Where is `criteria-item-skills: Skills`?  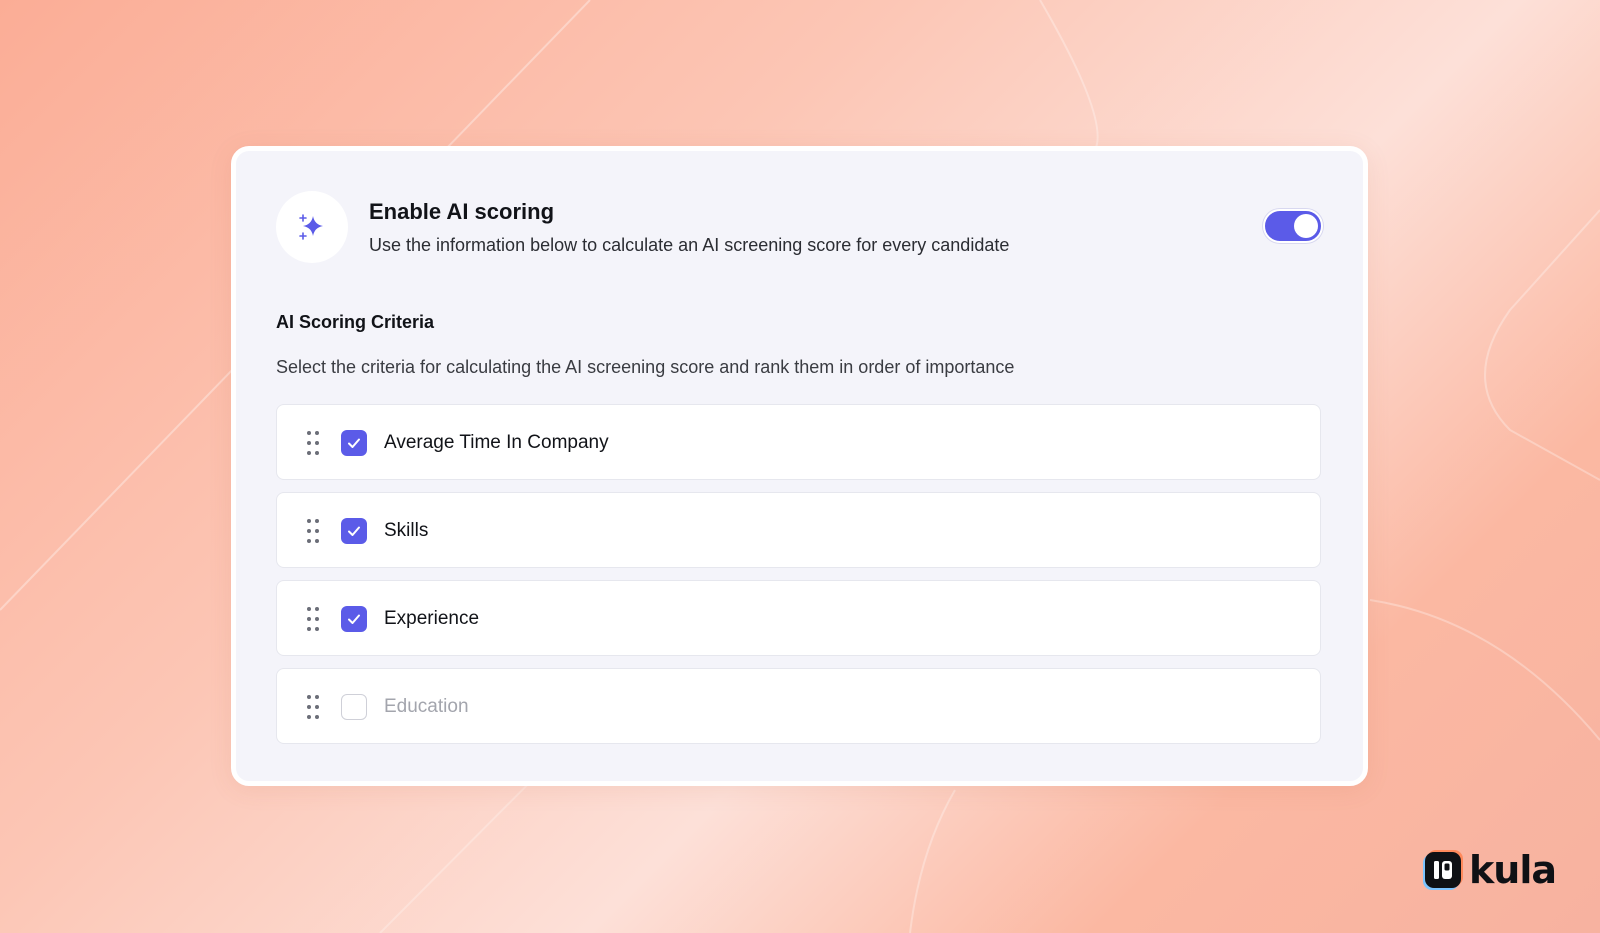
criteria-item-skills: Skills is located at coordinates (798, 530).